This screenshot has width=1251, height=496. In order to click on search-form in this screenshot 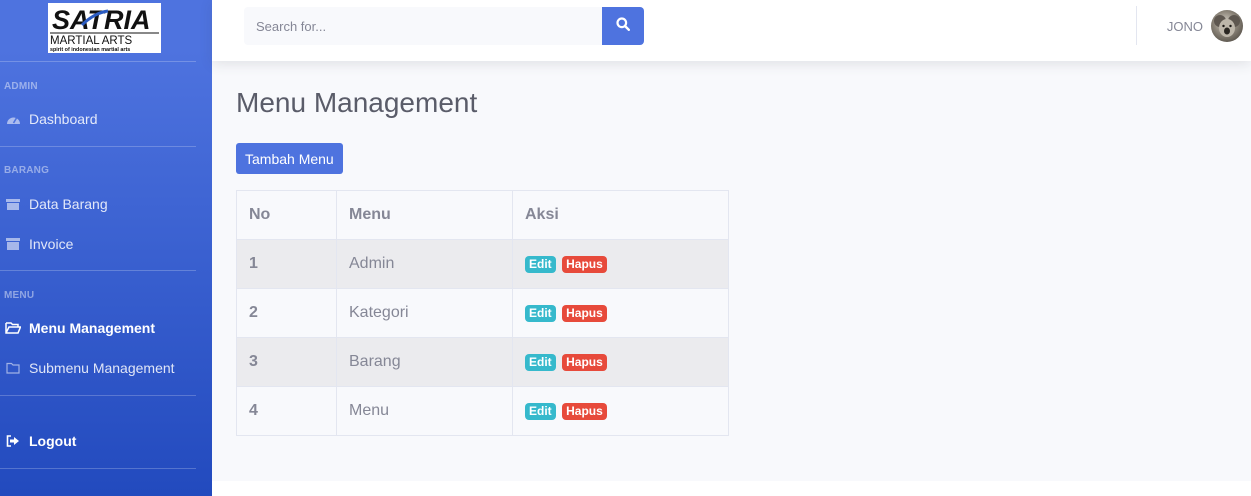, I will do `click(444, 26)`.